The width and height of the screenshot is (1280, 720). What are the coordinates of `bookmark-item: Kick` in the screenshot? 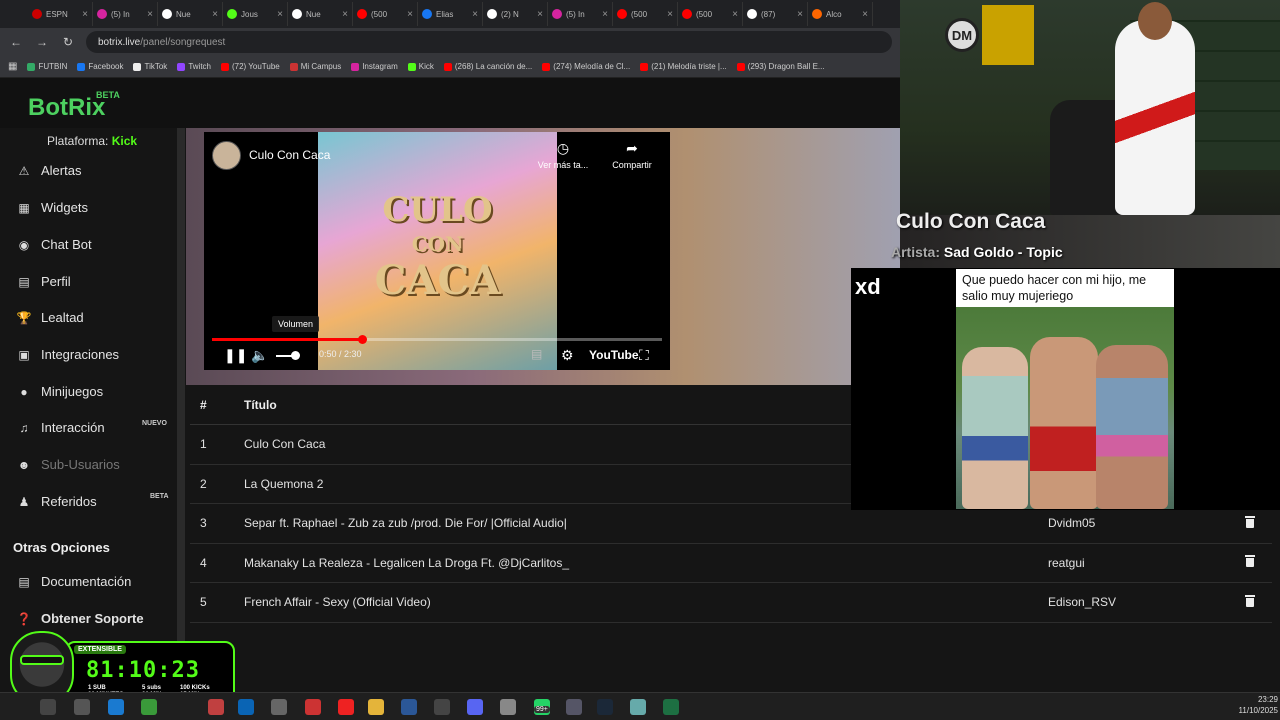 It's located at (420, 66).